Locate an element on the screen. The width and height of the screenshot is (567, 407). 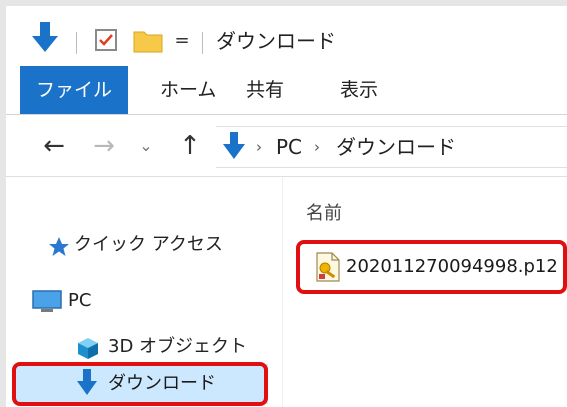
window-title: ダウンロード is located at coordinates (276, 41).